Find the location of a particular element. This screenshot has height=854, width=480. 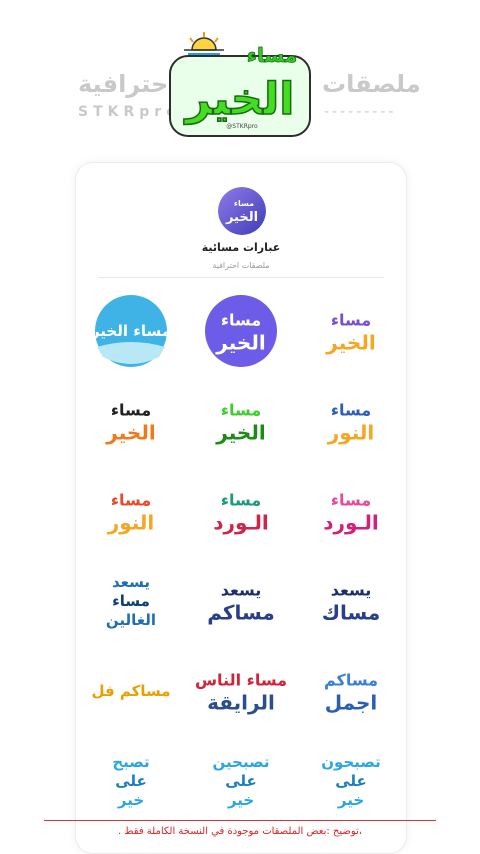

sticker-yisid-masakum-navy: يسعد مساكم is located at coordinates (241, 601).